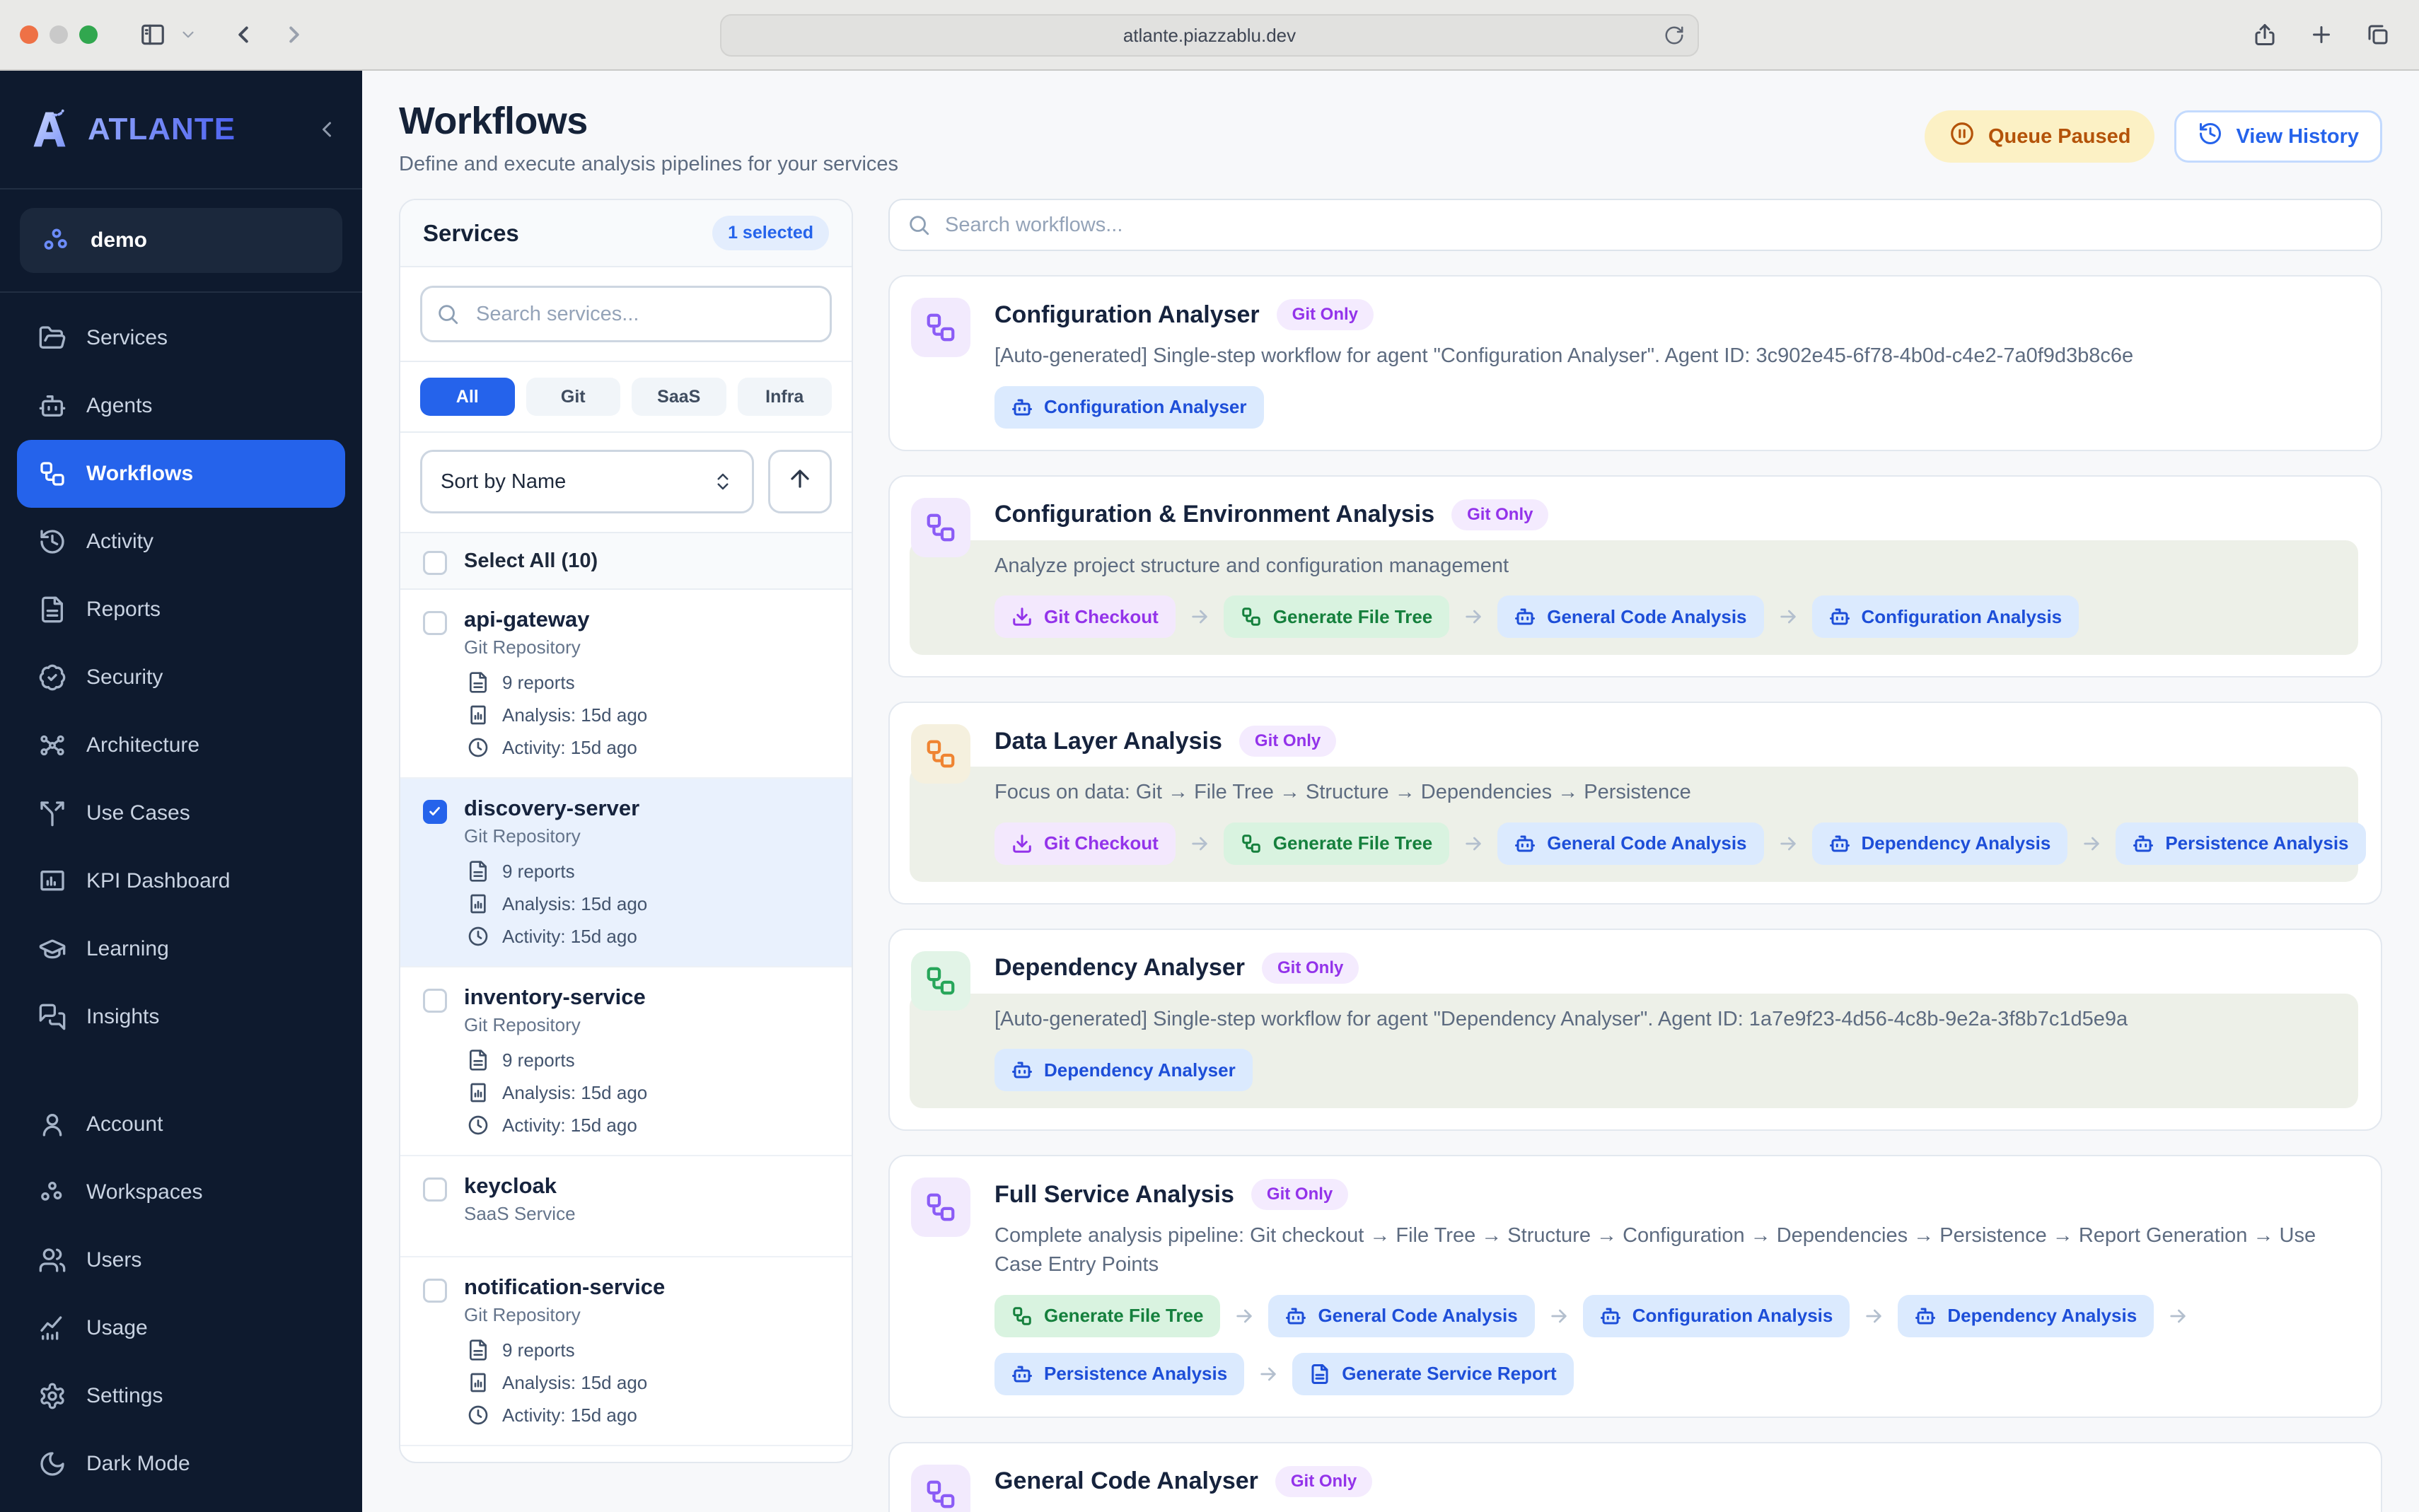  I want to click on workflows-search-input, so click(1655, 225).